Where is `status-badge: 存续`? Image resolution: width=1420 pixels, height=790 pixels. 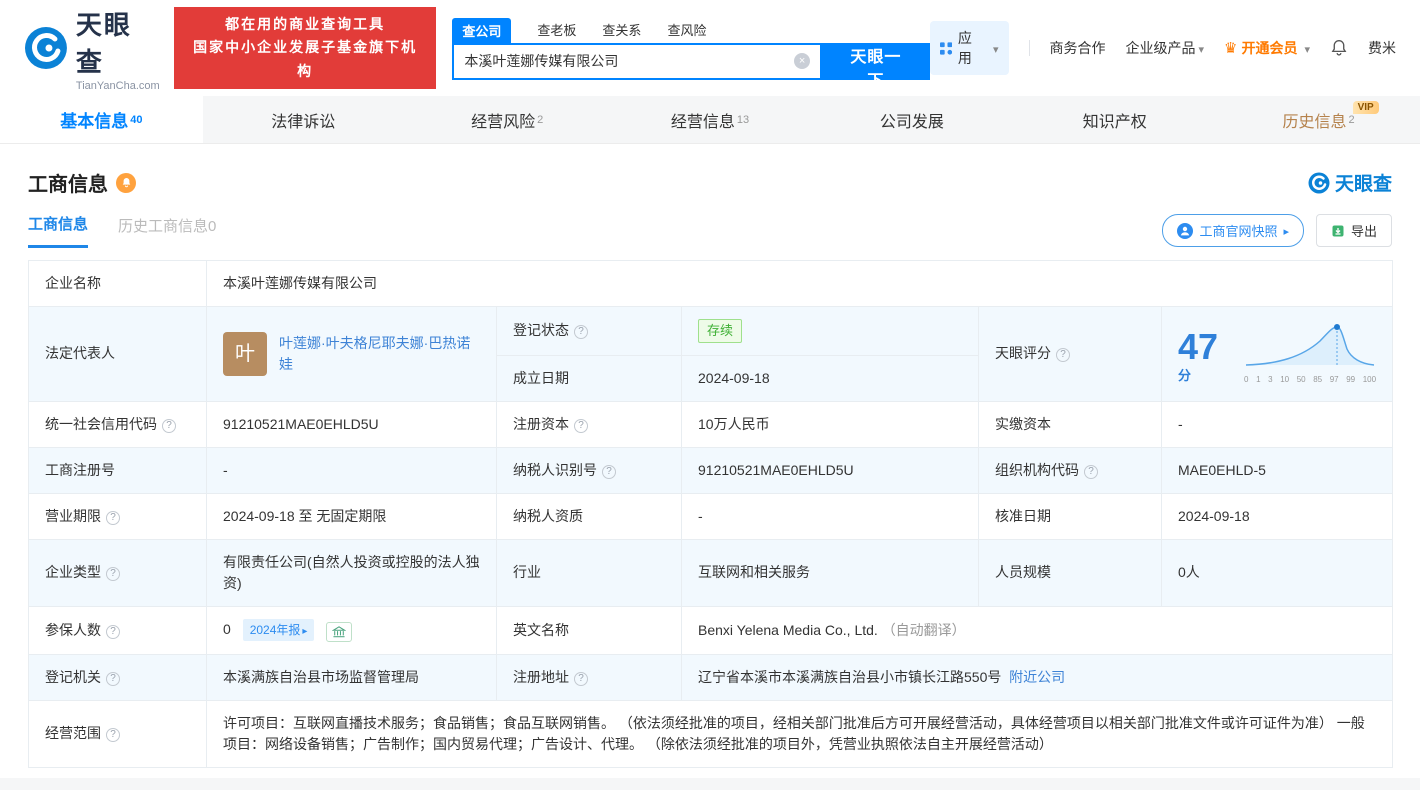
status-badge: 存续 is located at coordinates (720, 331).